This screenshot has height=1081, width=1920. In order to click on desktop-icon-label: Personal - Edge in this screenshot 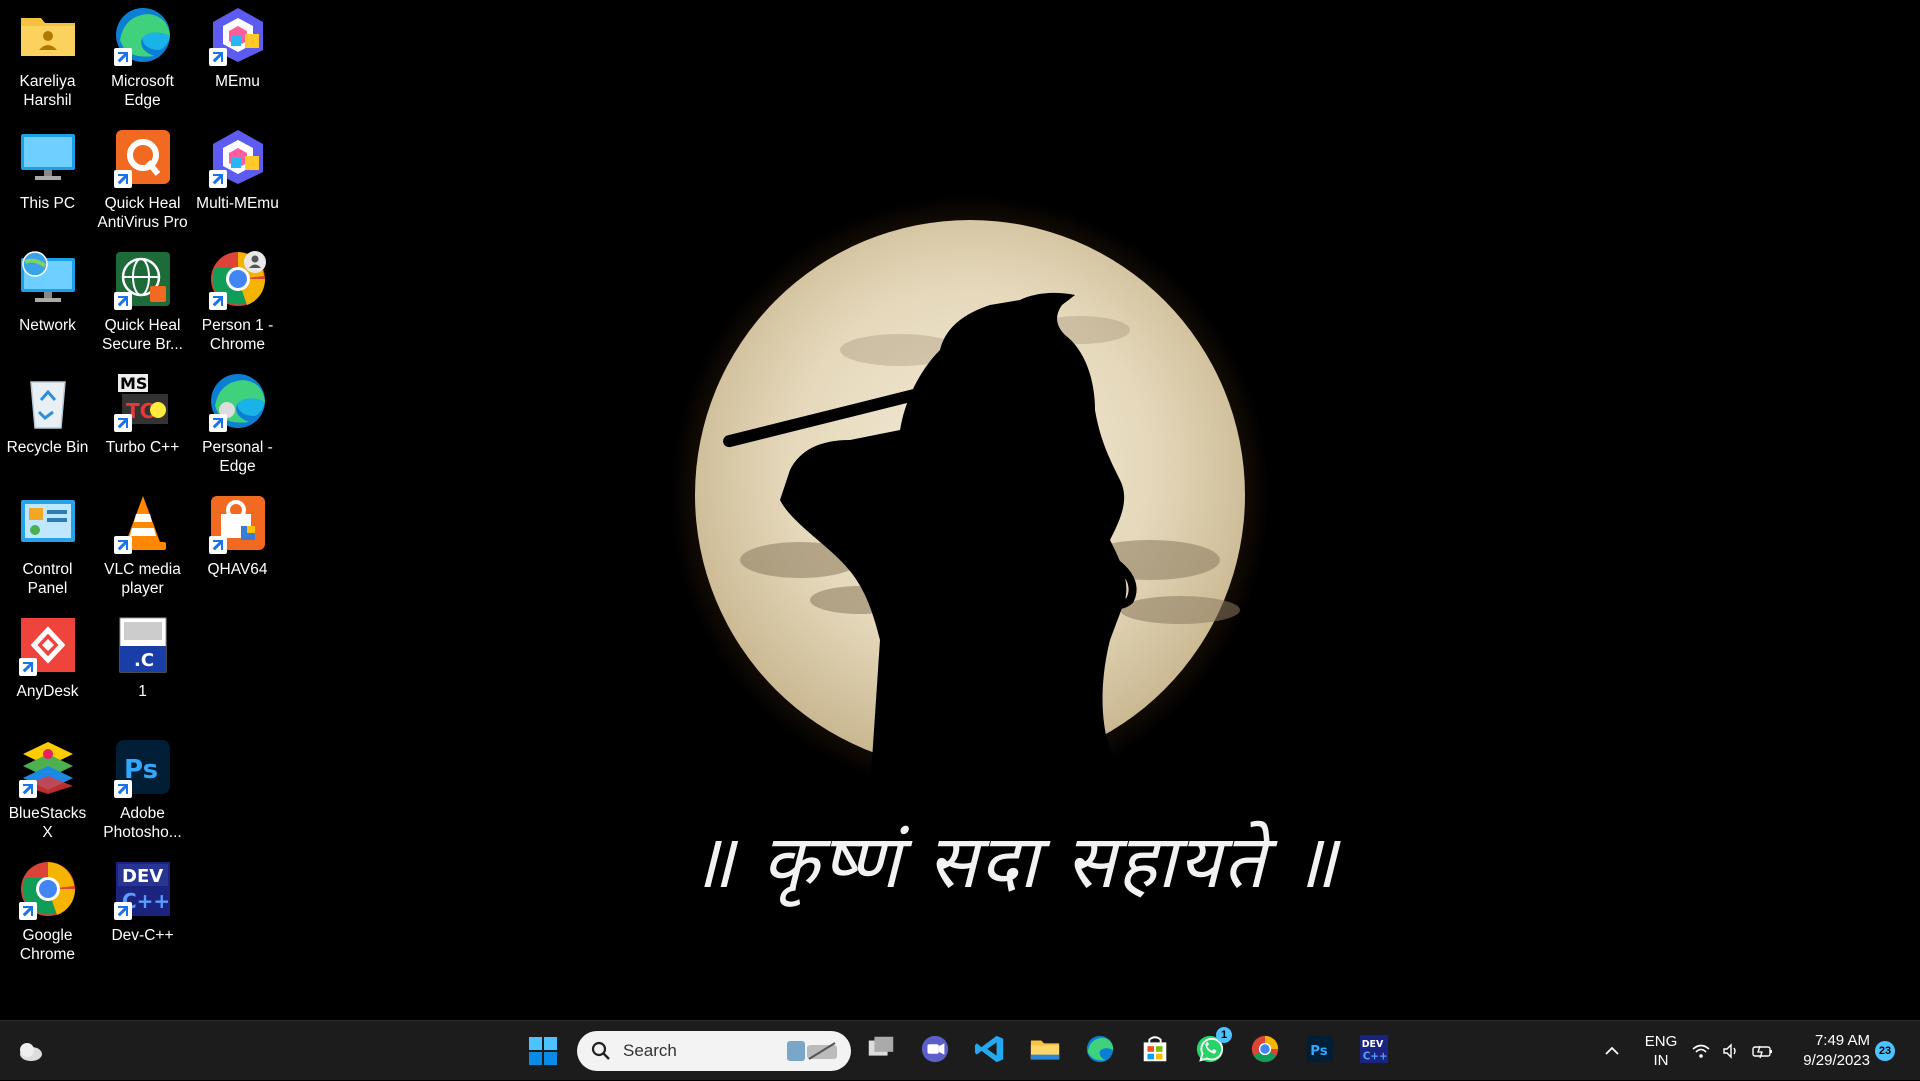, I will do `click(237, 457)`.